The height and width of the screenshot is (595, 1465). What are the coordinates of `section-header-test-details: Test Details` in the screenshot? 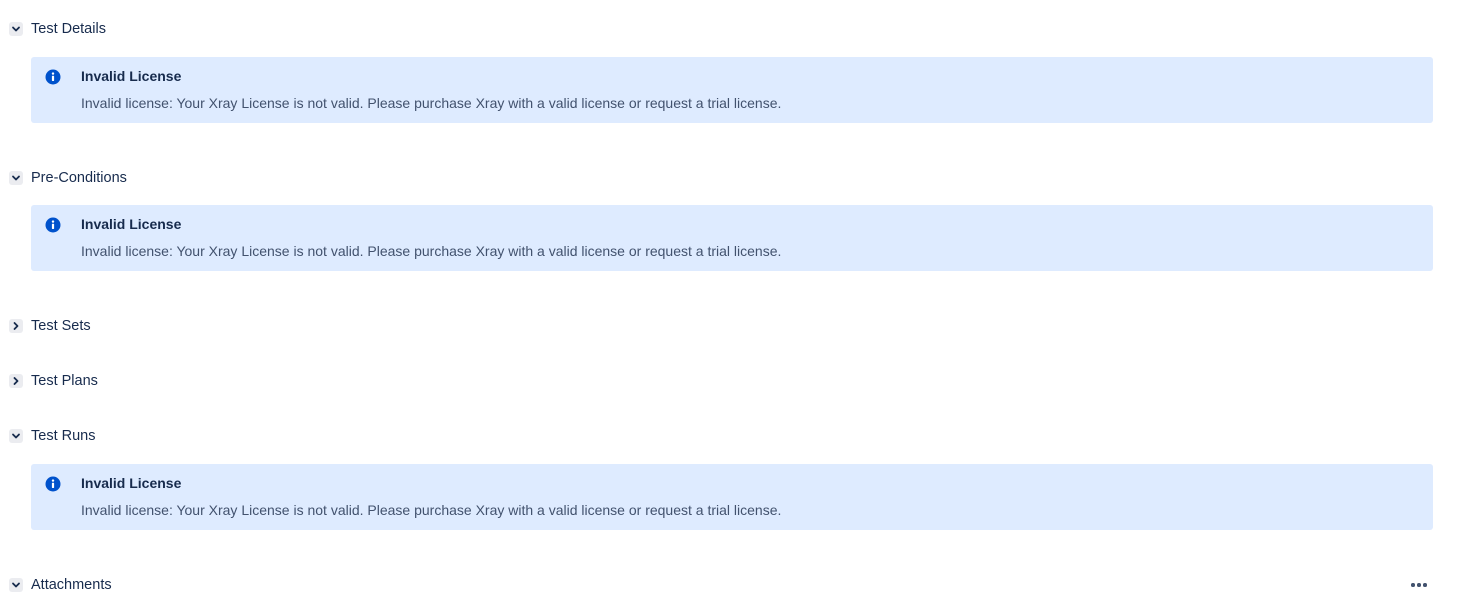 It's located at (57, 29).